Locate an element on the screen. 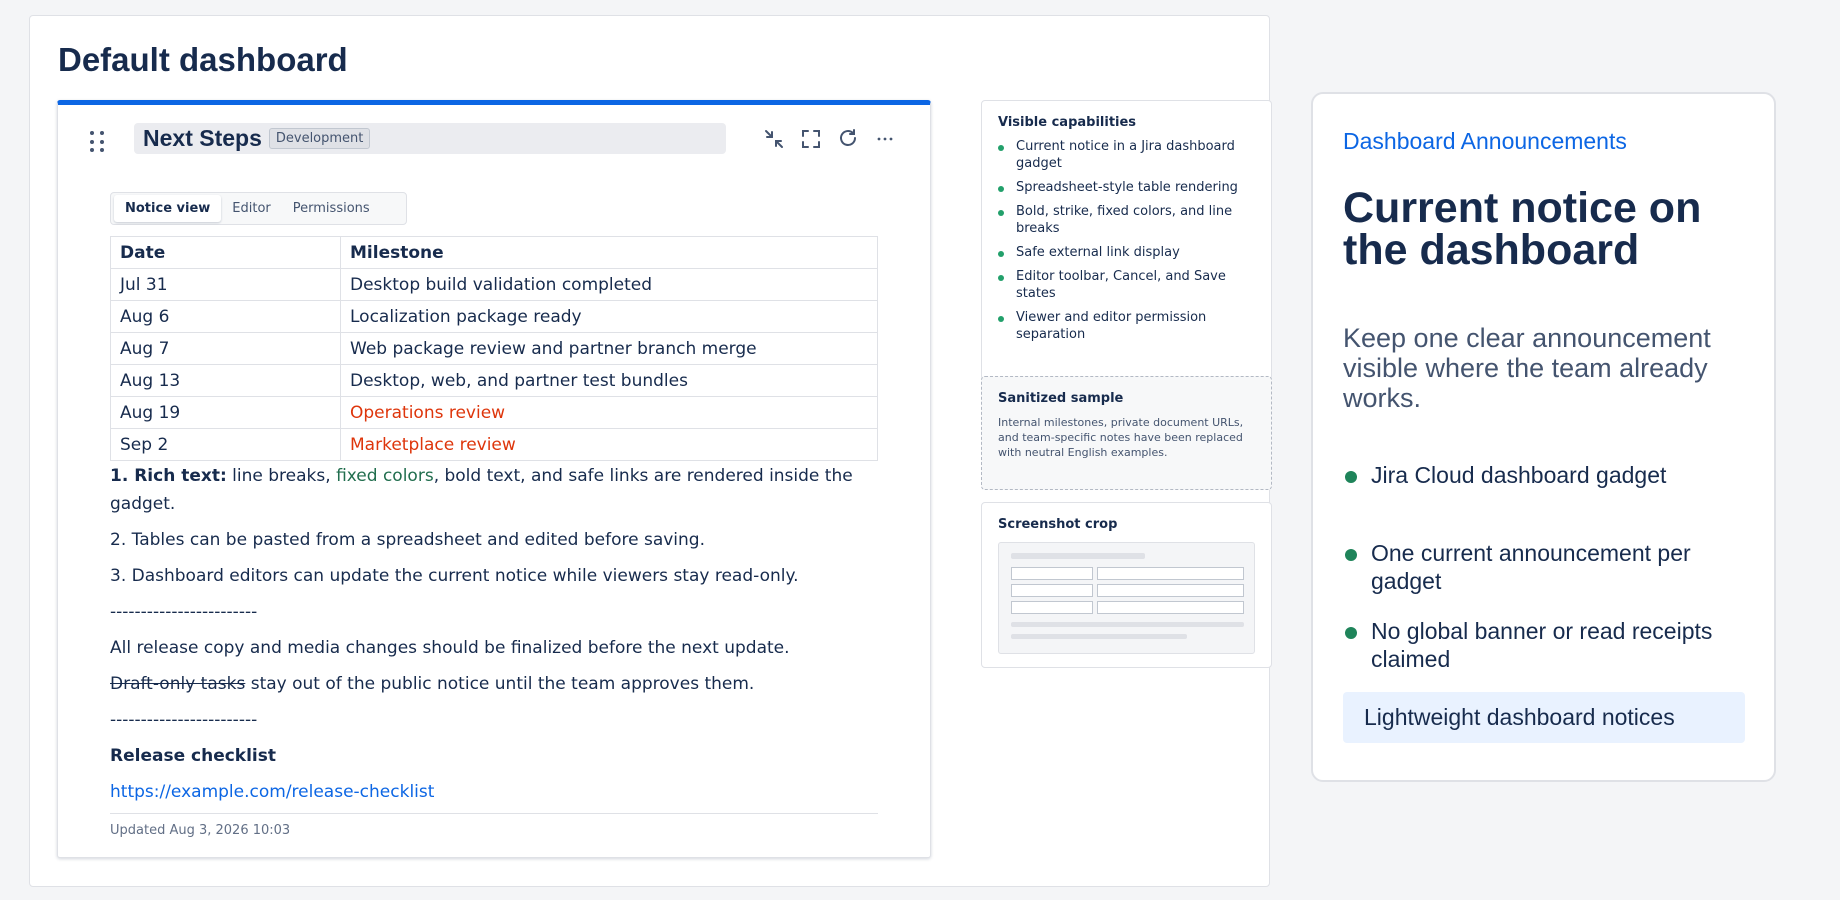  tab-notice-view: Notice view is located at coordinates (168, 208).